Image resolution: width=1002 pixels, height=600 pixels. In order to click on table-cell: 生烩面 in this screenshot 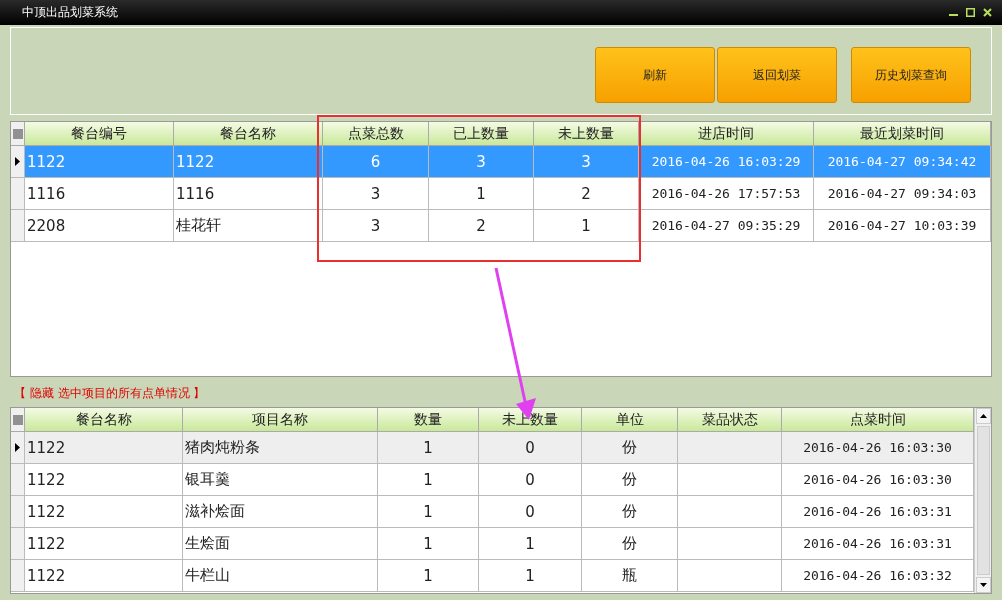, I will do `click(280, 544)`.